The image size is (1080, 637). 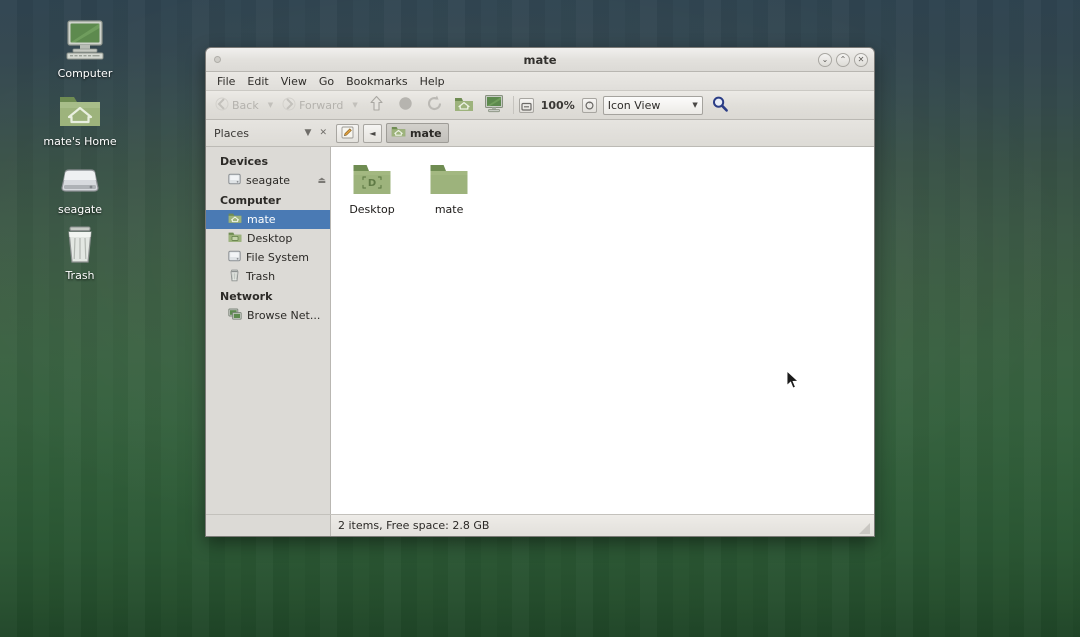 I want to click on sidebar-item-trash: Trash, so click(x=268, y=276).